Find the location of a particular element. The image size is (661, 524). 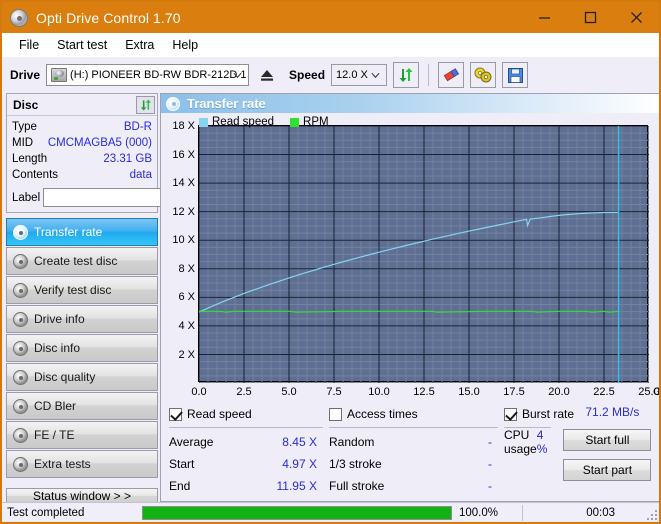

y-tick-label: 2 X is located at coordinates (186, 354).